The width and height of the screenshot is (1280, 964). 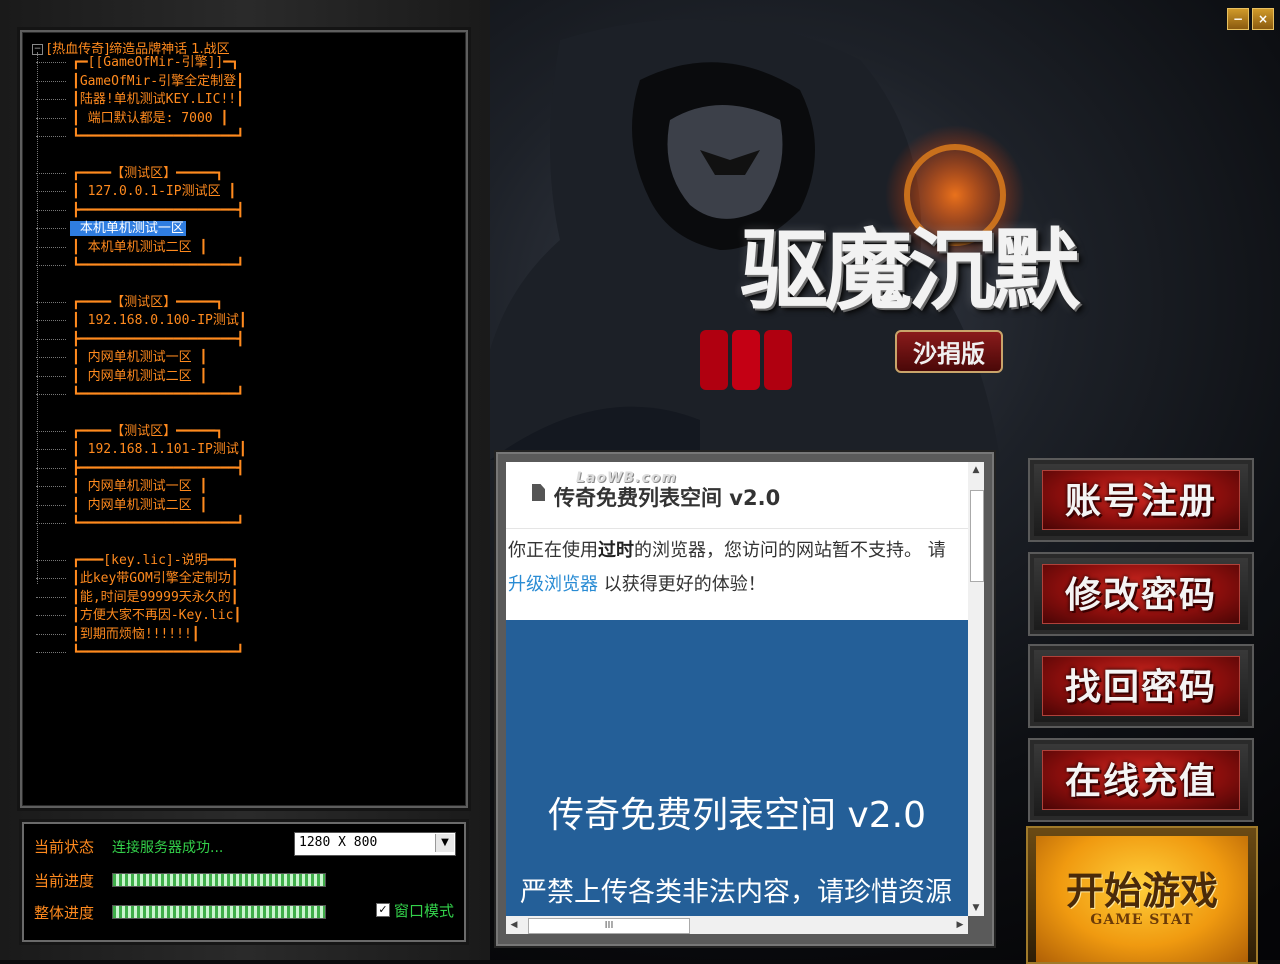 What do you see at coordinates (219, 880) in the screenshot?
I see `current-progress-fill` at bounding box center [219, 880].